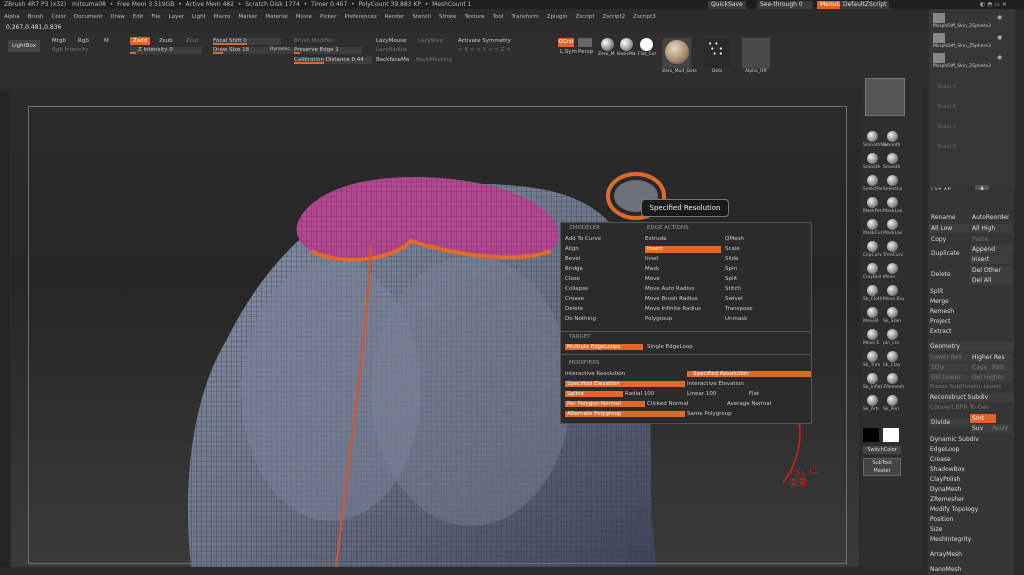  What do you see at coordinates (247, 17) in the screenshot?
I see `menu-marker: Marker` at bounding box center [247, 17].